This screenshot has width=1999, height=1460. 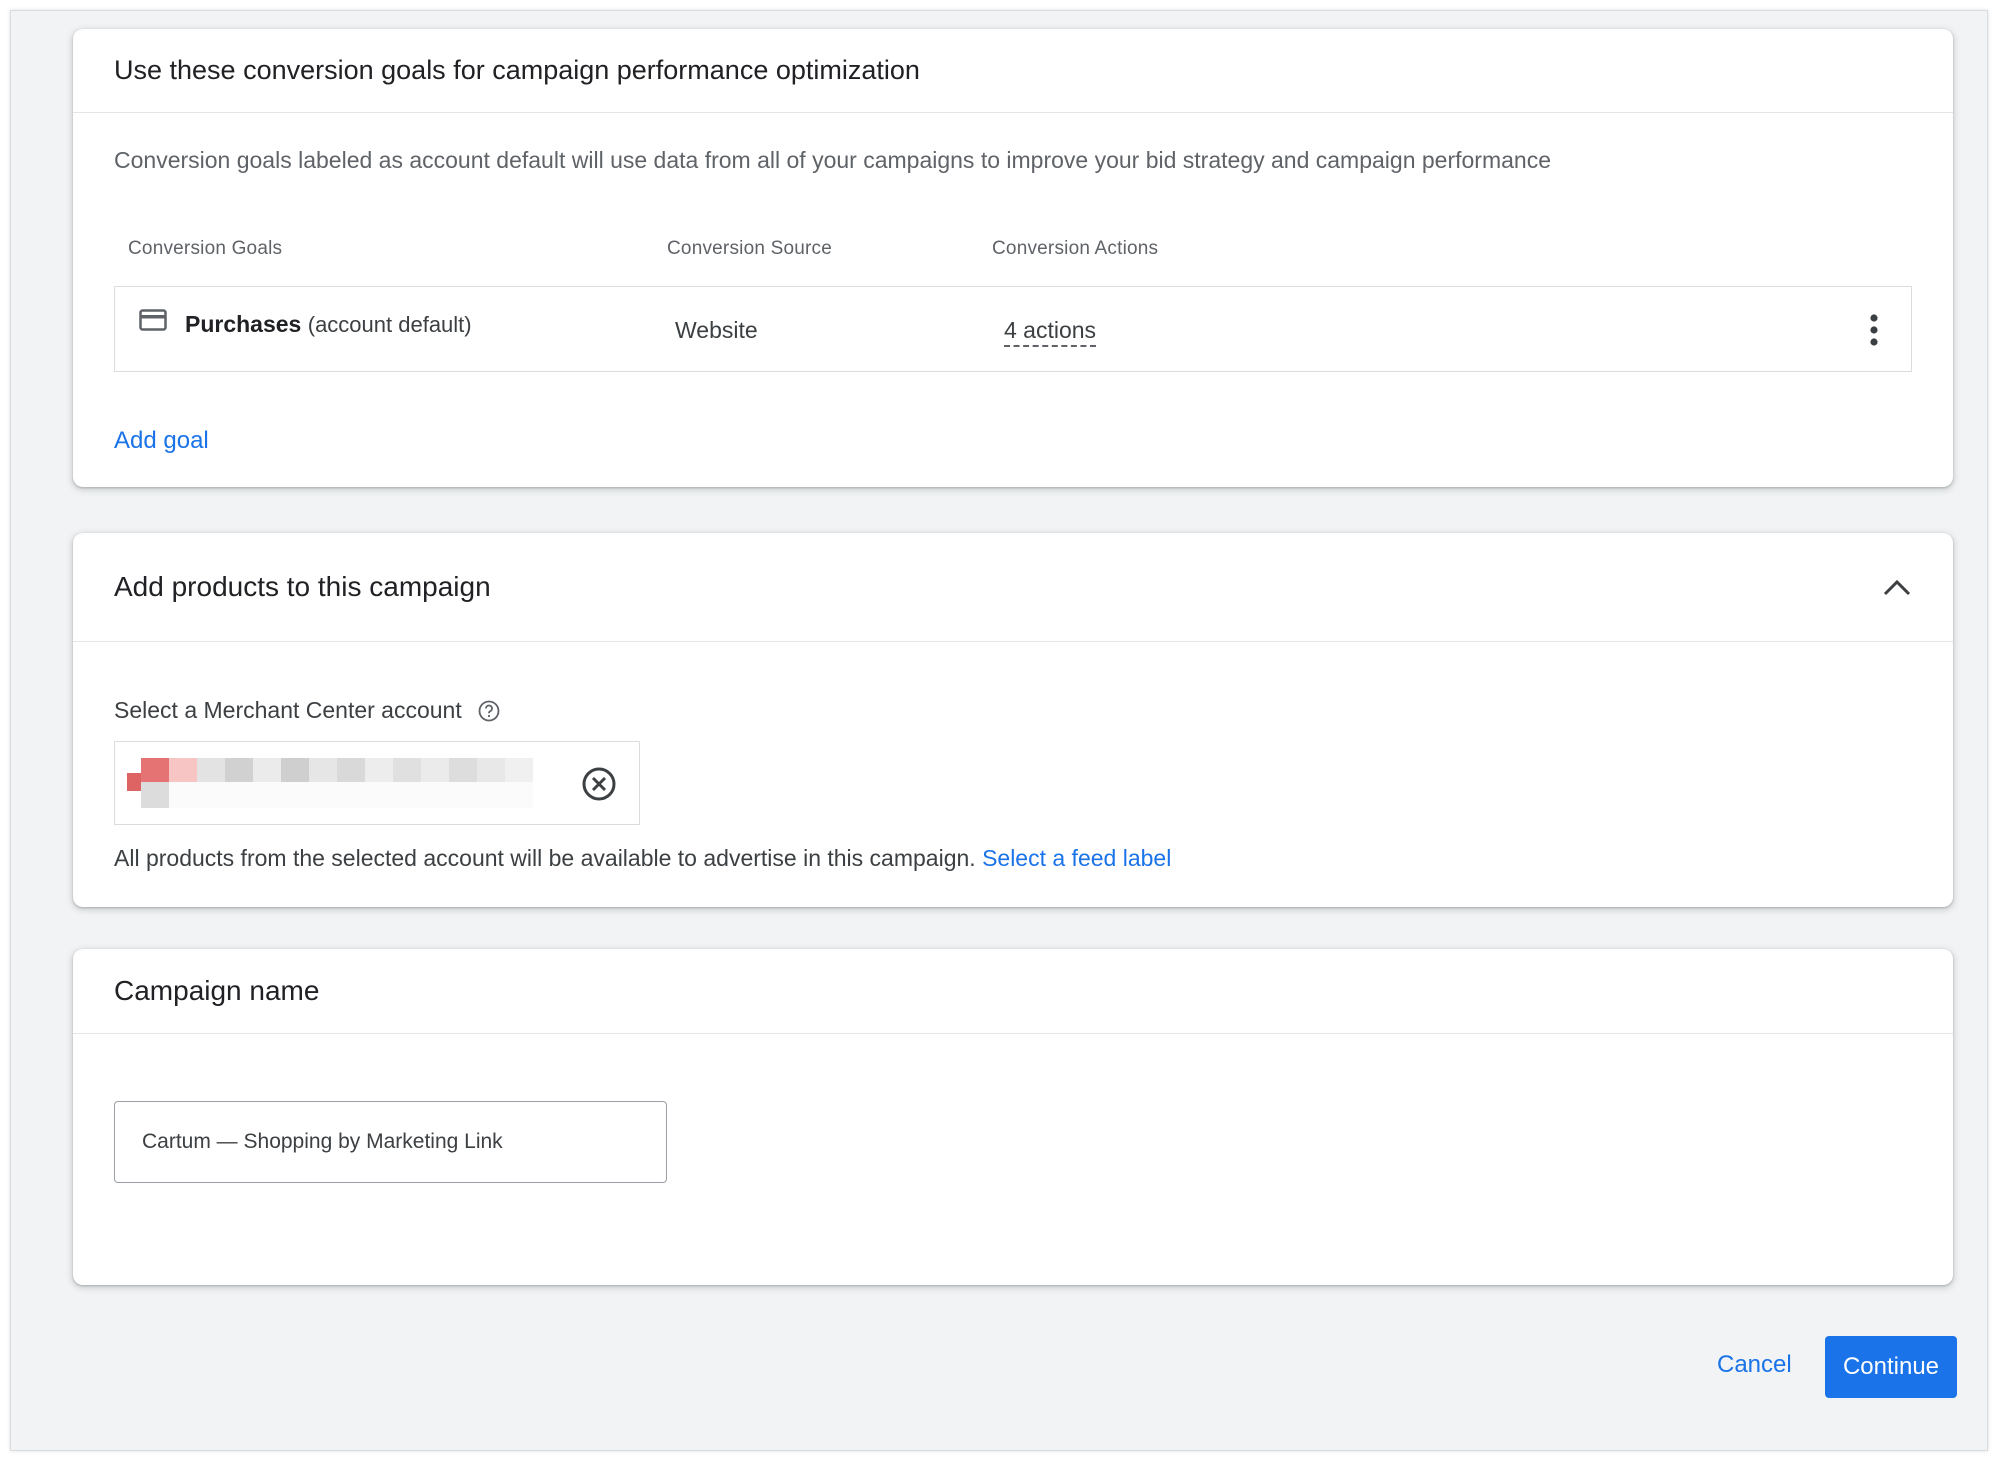 What do you see at coordinates (217, 990) in the screenshot?
I see `campaign-name-title: Campaign name` at bounding box center [217, 990].